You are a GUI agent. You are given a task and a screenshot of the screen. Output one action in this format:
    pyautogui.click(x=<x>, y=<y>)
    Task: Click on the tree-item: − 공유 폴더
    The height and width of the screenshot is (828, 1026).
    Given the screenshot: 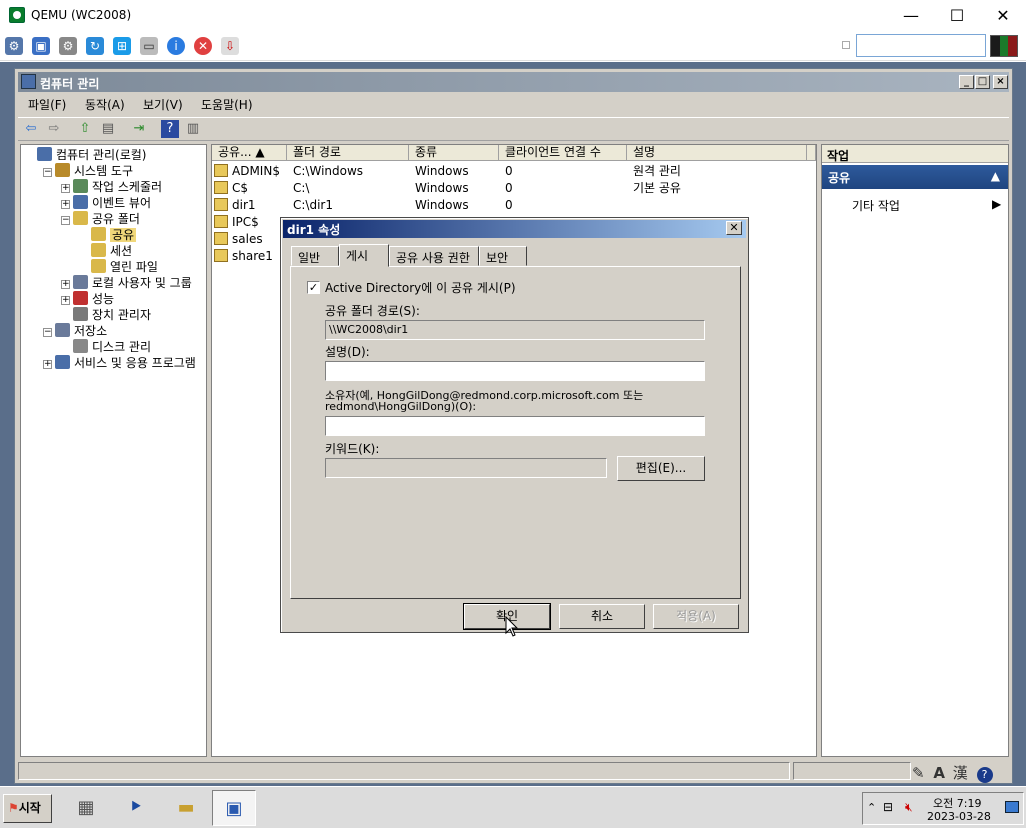 What is the action you would take?
    pyautogui.click(x=100, y=219)
    